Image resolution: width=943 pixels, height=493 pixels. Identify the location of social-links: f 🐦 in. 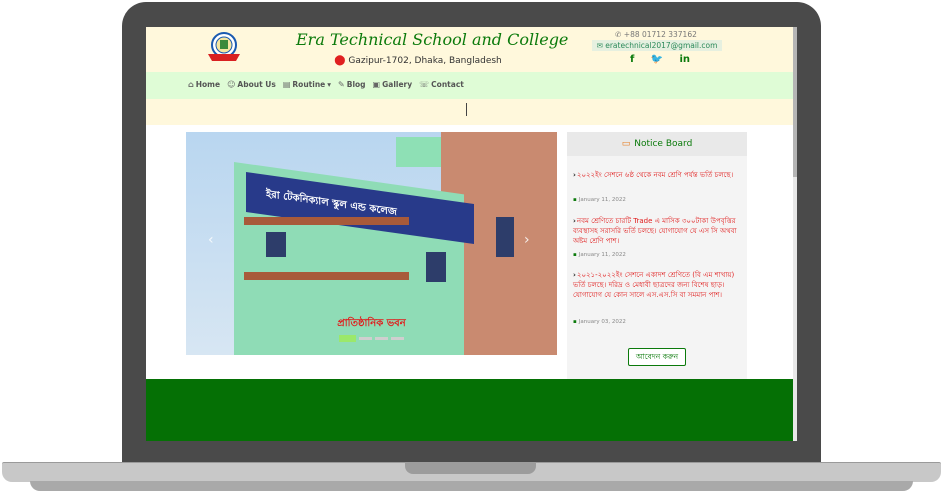
(660, 59).